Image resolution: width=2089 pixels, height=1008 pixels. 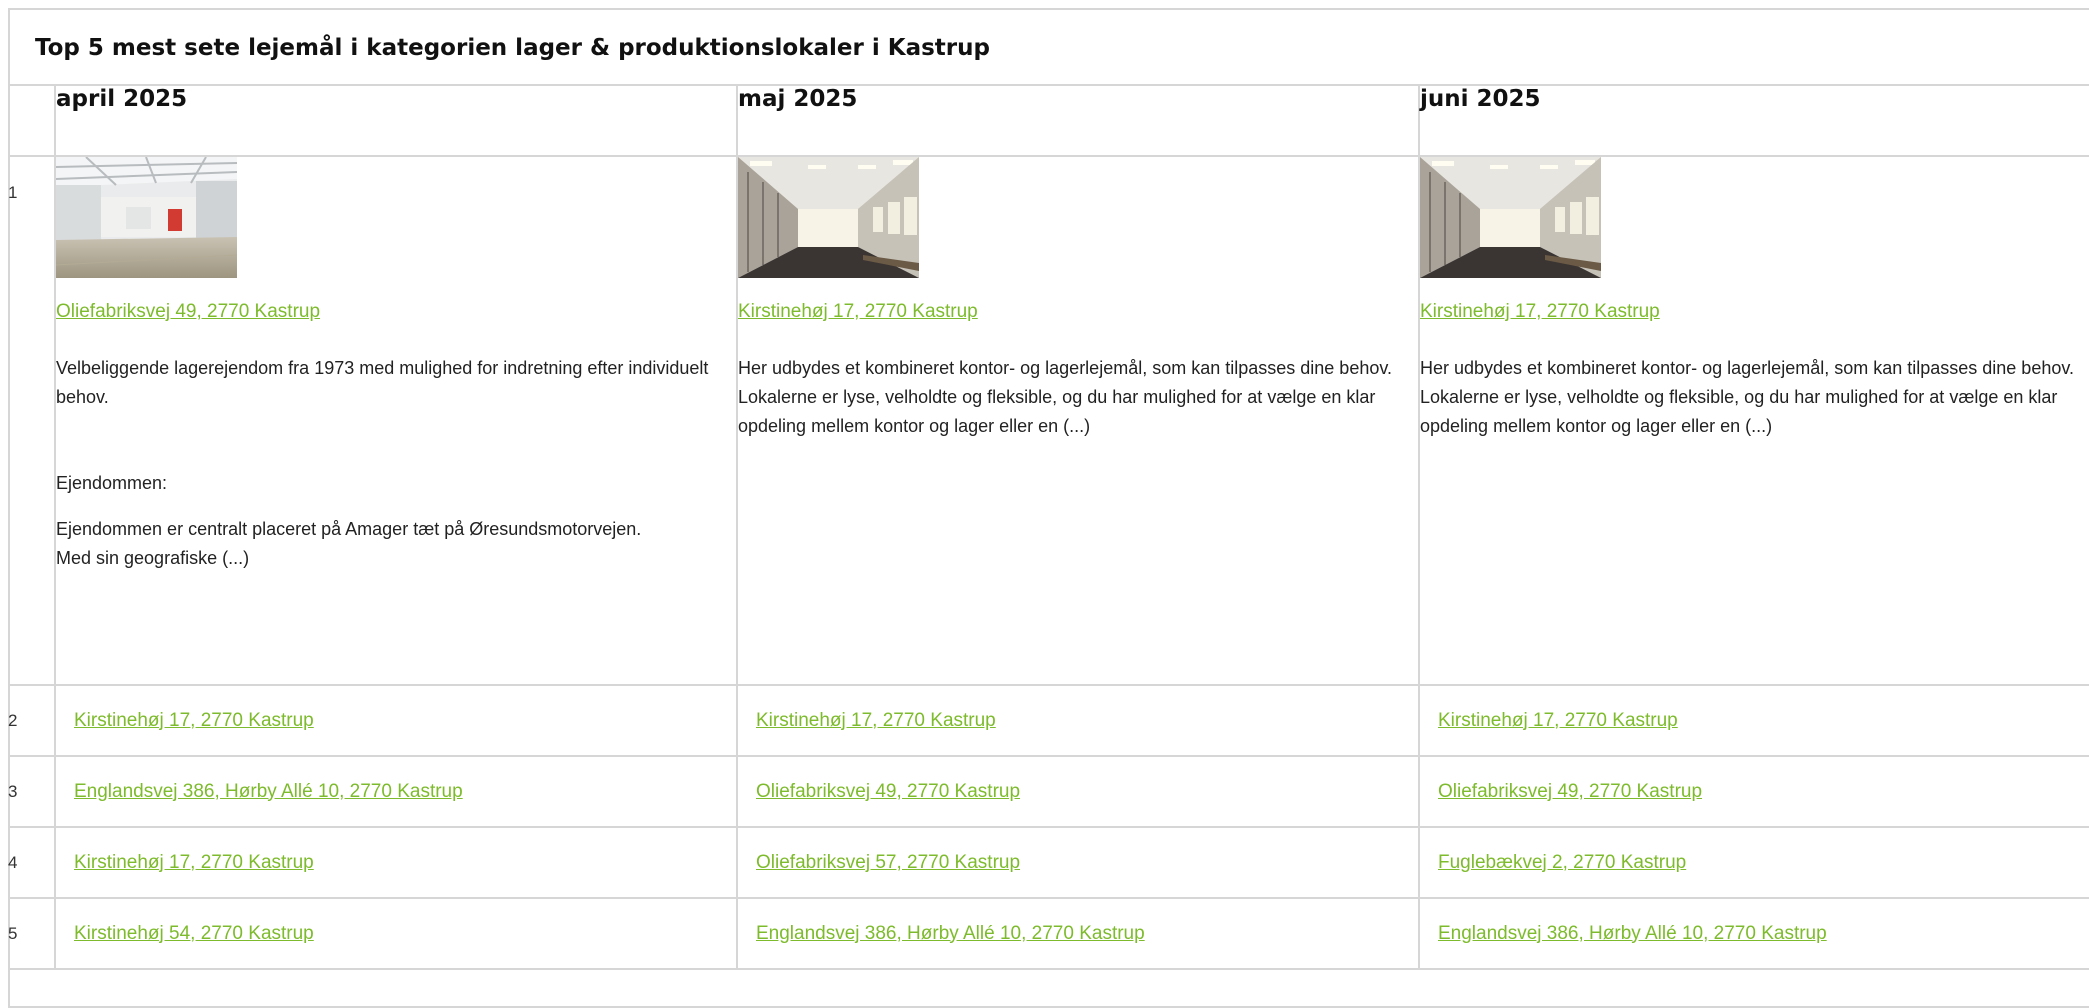 I want to click on column-header-juni: juni 2025, so click(x=1754, y=121).